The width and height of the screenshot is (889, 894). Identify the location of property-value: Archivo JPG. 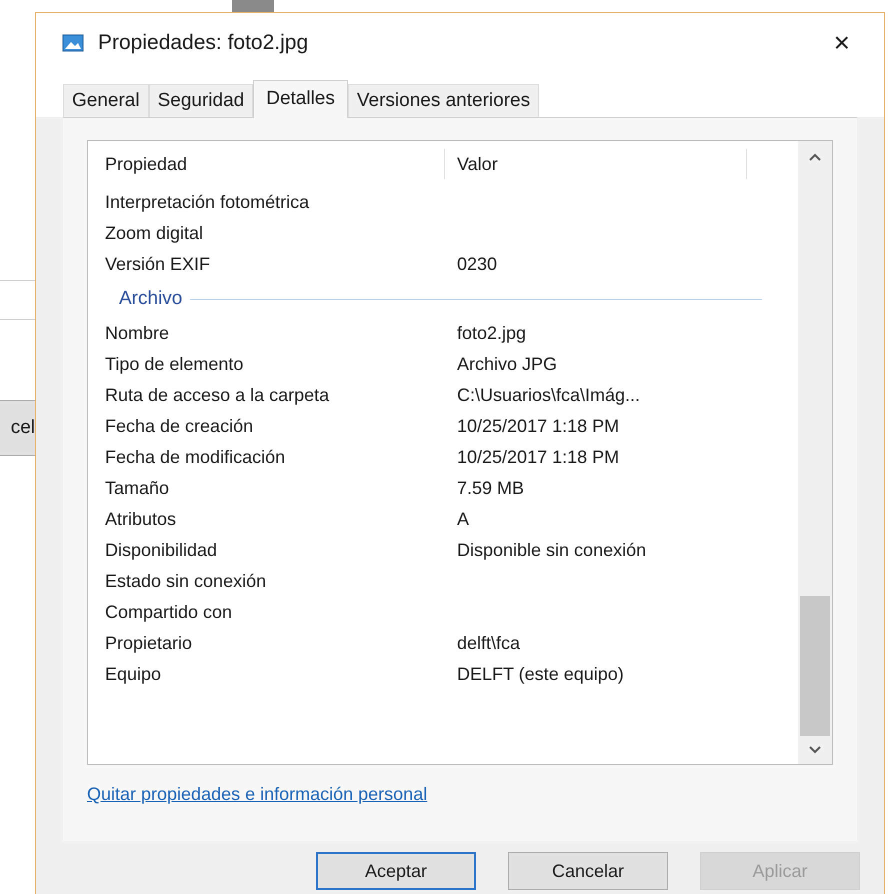
(507, 364).